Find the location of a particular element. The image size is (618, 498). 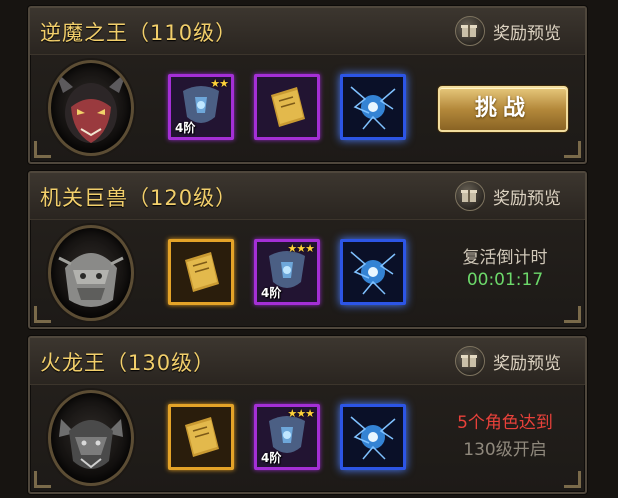

unlock-requirement-line1: 5个角色达到 is located at coordinates (505, 423).